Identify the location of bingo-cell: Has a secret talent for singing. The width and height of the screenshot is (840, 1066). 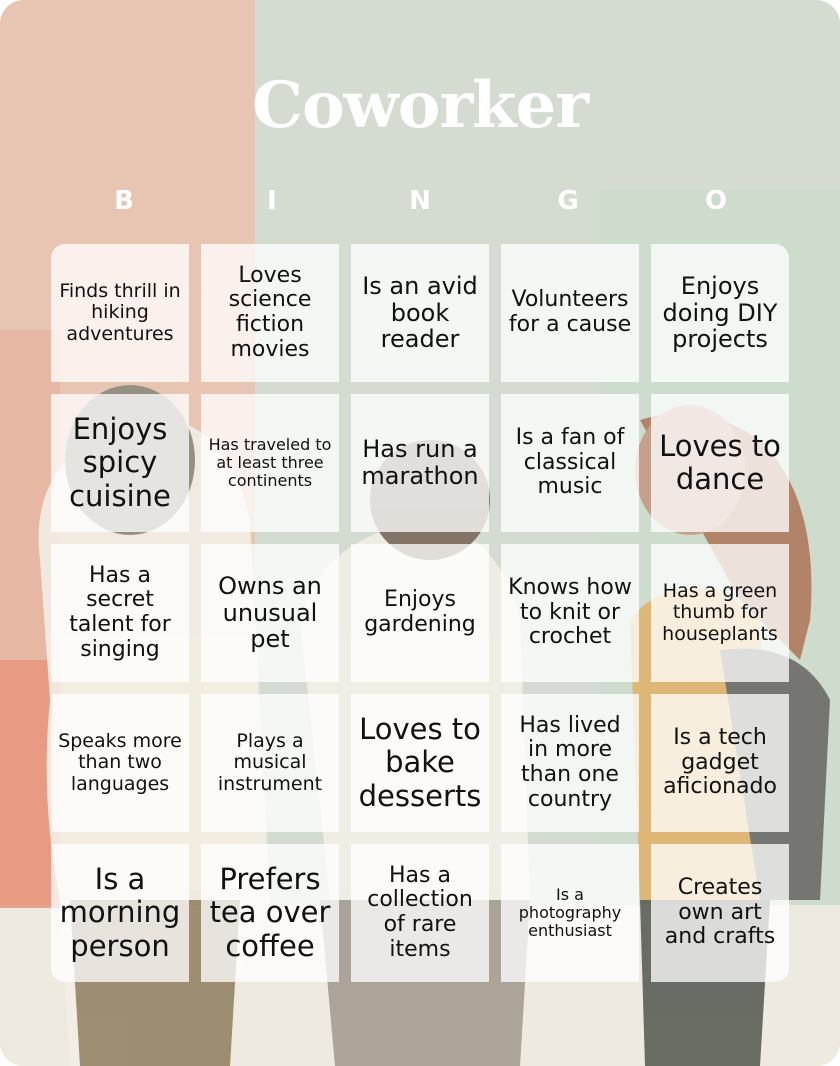
(120, 613).